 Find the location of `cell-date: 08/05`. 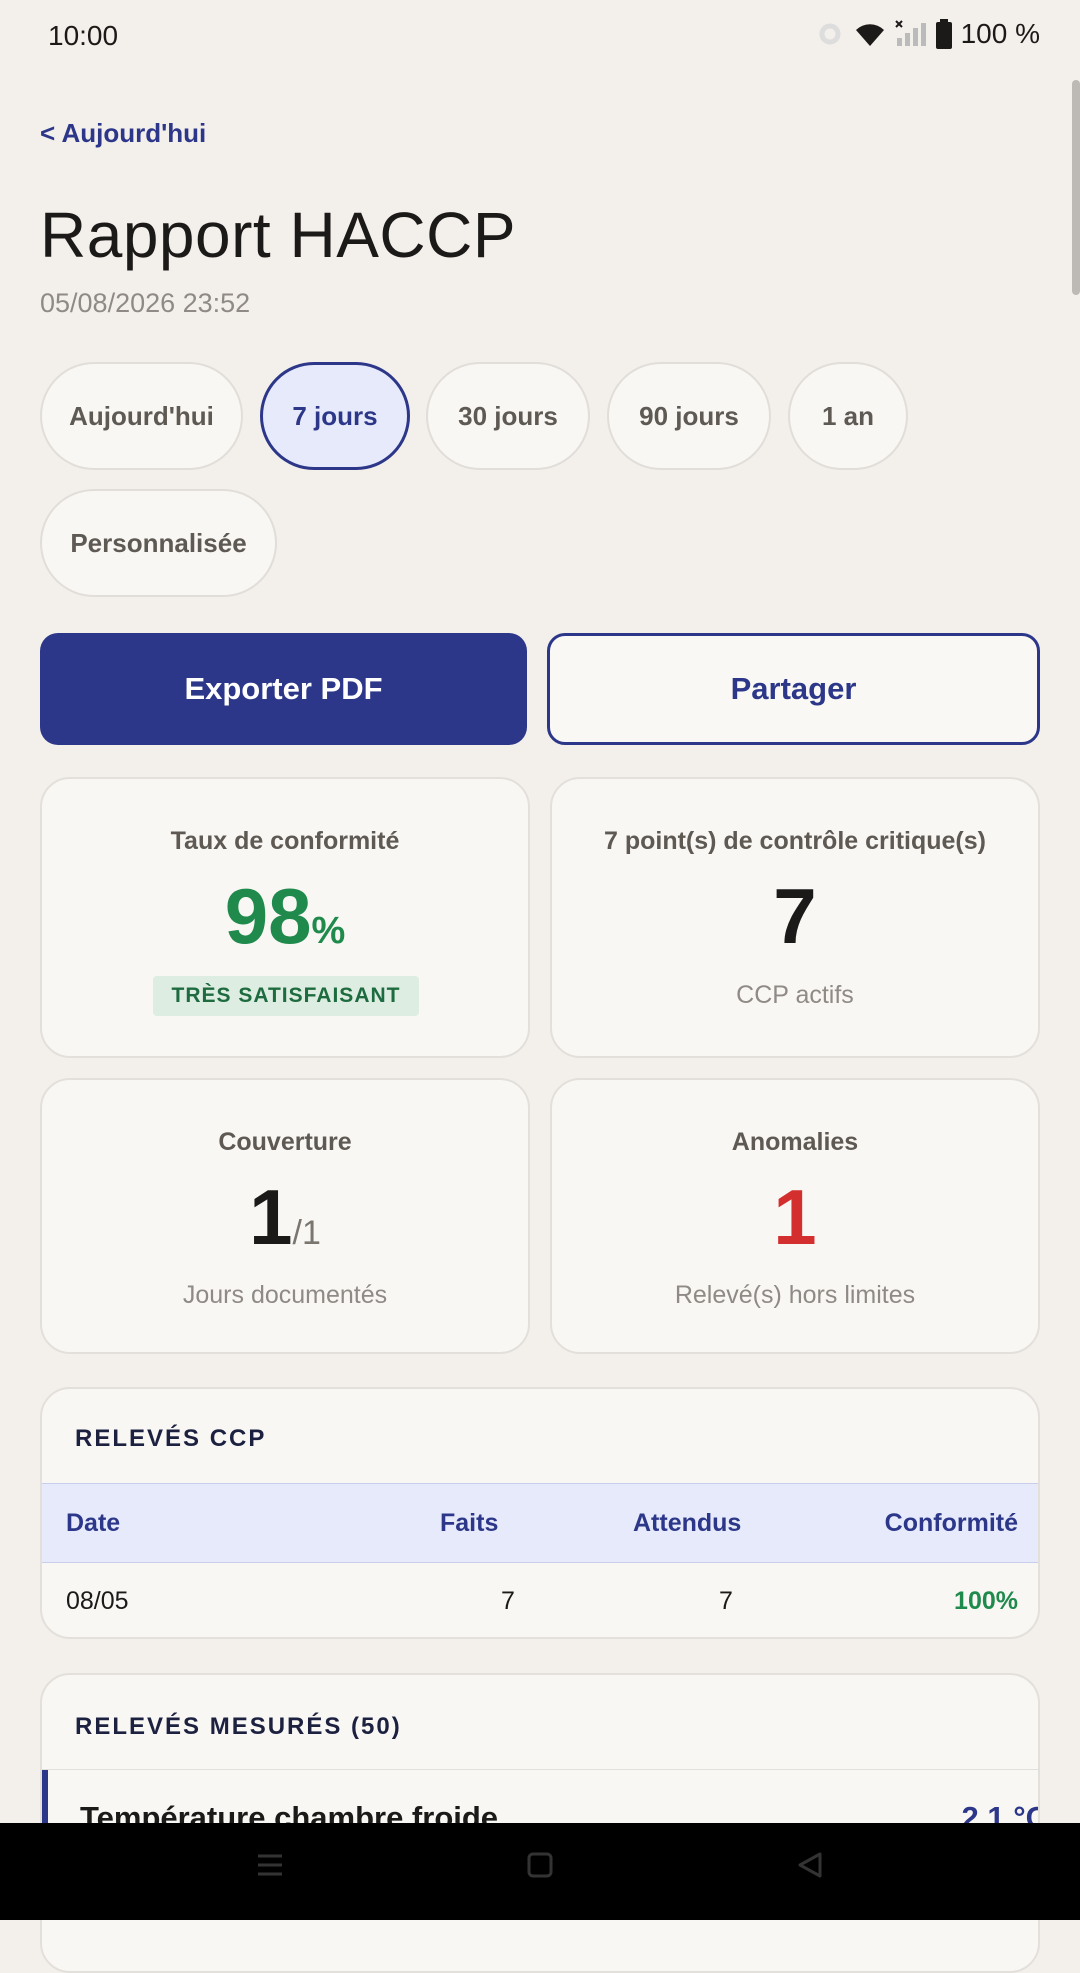

cell-date: 08/05 is located at coordinates (97, 1601).